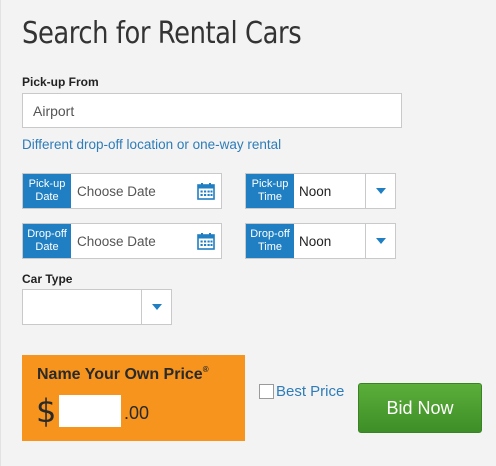 Image resolution: width=496 pixels, height=466 pixels. Describe the element at coordinates (82, 307) in the screenshot. I see `car-type-value` at that location.